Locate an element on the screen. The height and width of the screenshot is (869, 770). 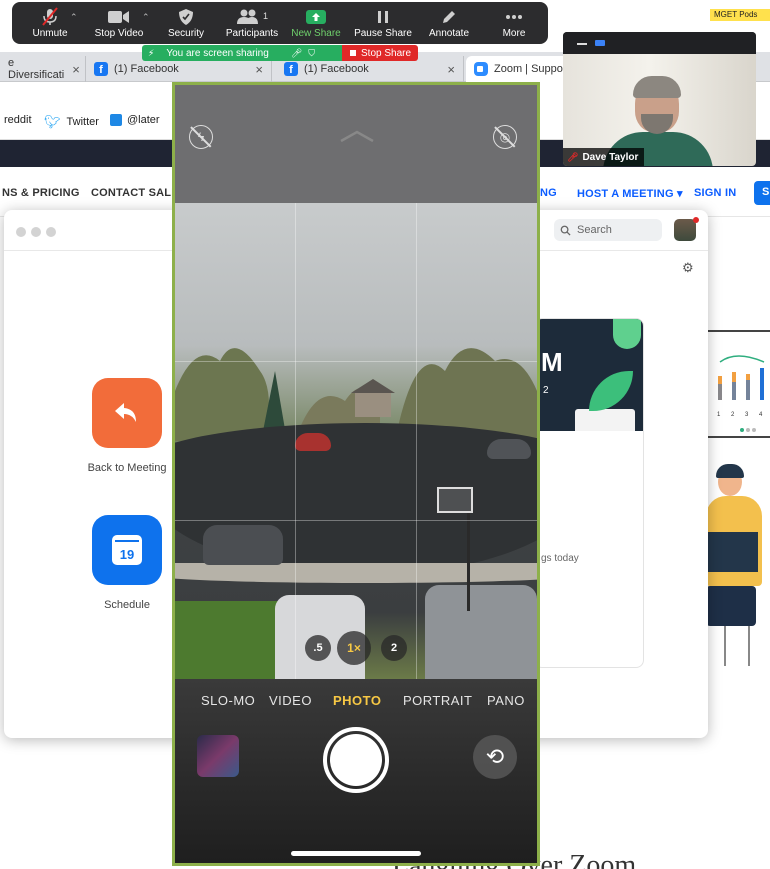
lightning-icon: ⚡︎ is located at coordinates (151, 52).